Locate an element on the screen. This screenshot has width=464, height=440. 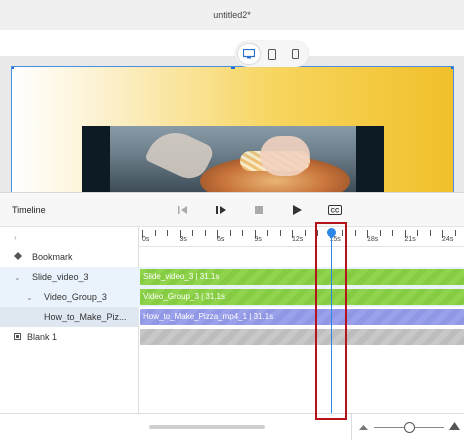
time-ruler: 0s 3s 6s 9s 12s 15s 18s 21s 24s is located at coordinates (301, 237).